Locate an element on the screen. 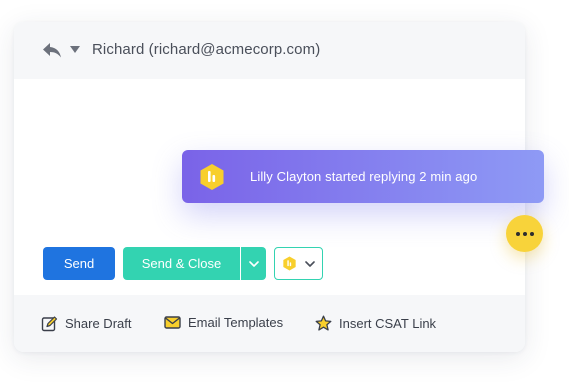  composer-header: Richard (richard@acmecorp.com) is located at coordinates (269, 50).